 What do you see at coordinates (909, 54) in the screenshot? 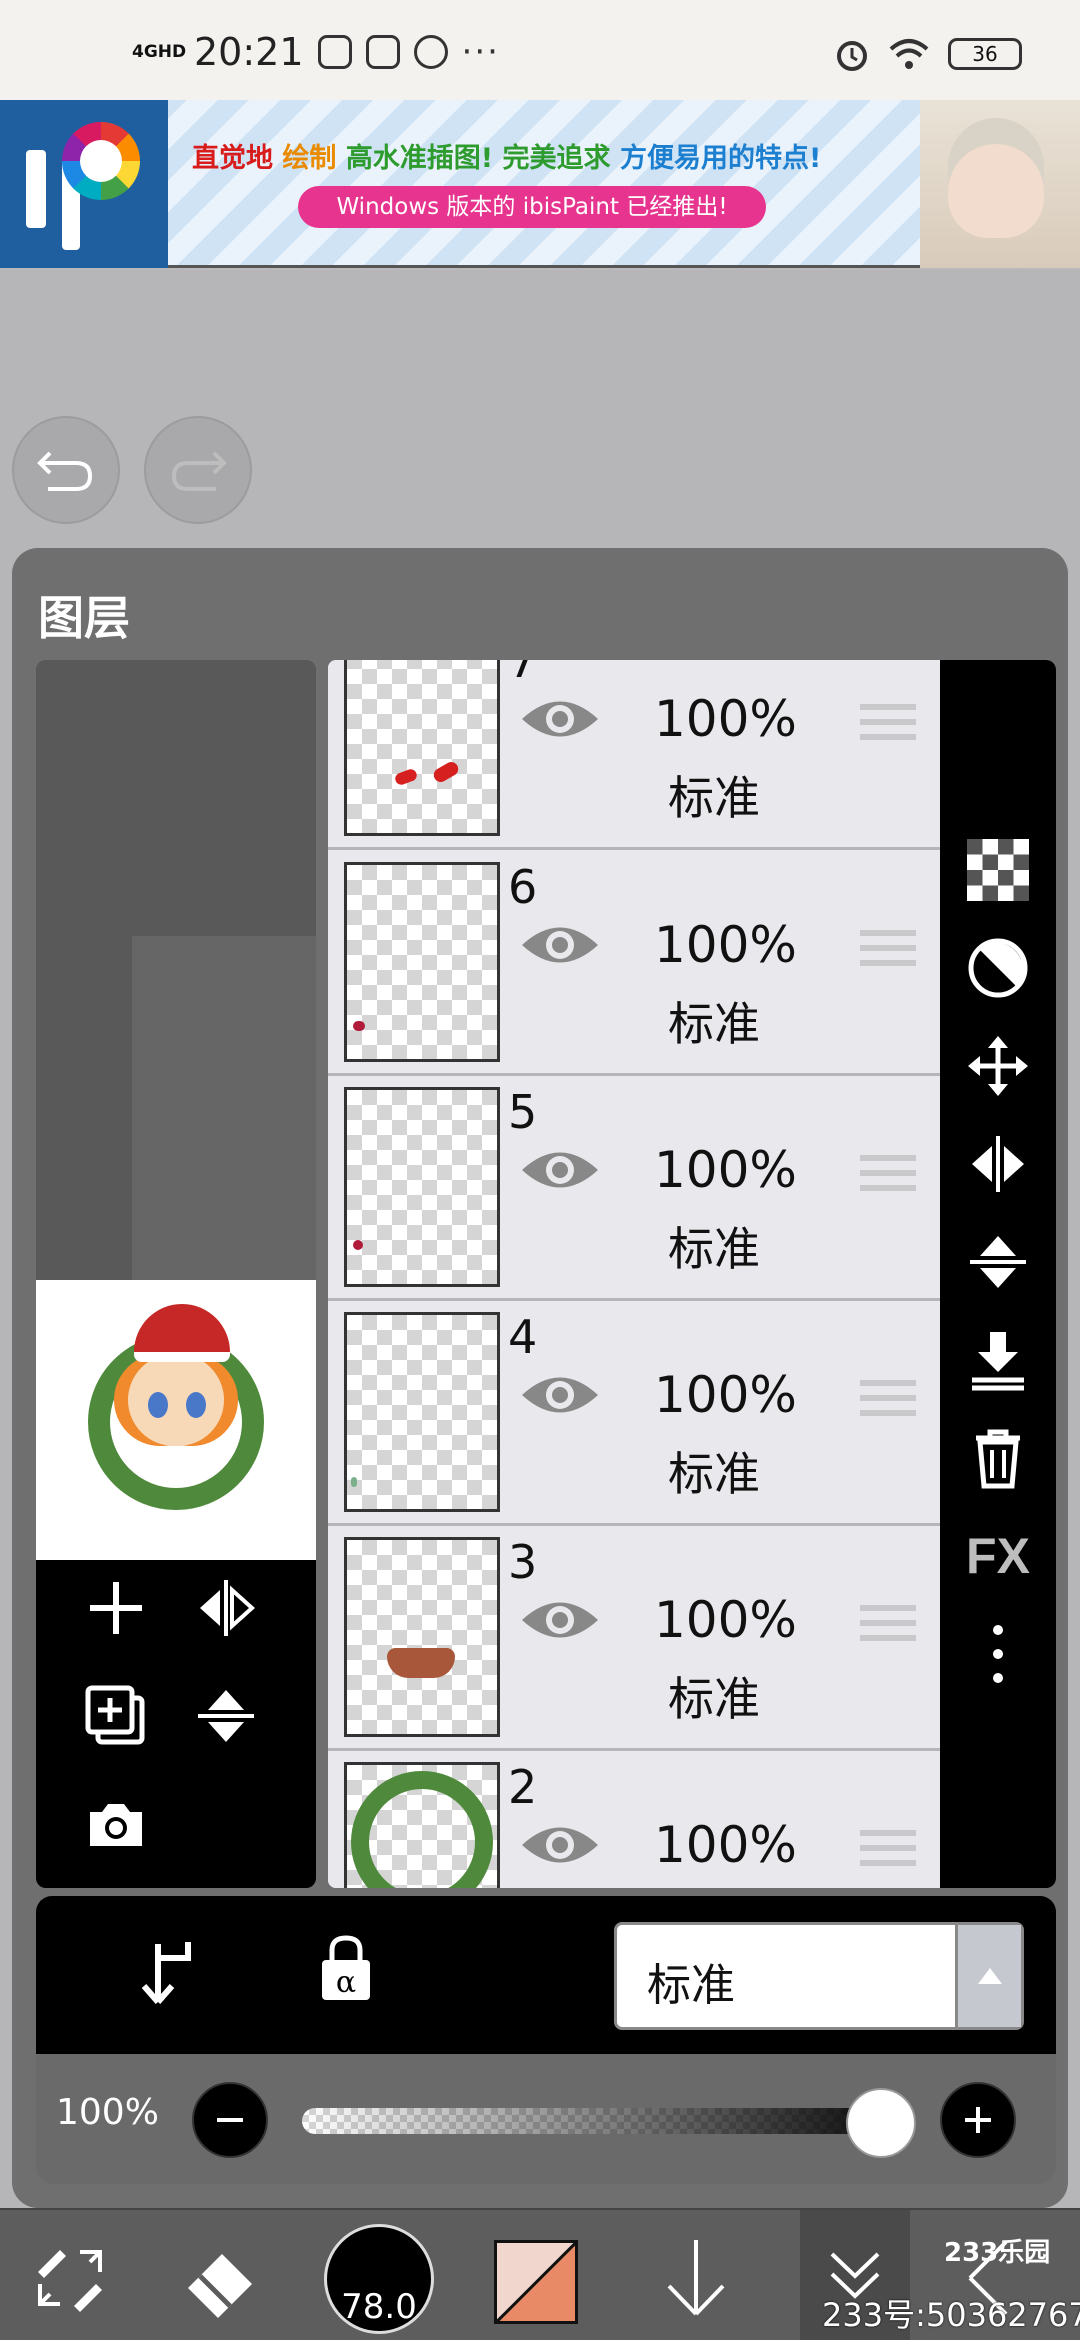
I see `wifi-icon` at bounding box center [909, 54].